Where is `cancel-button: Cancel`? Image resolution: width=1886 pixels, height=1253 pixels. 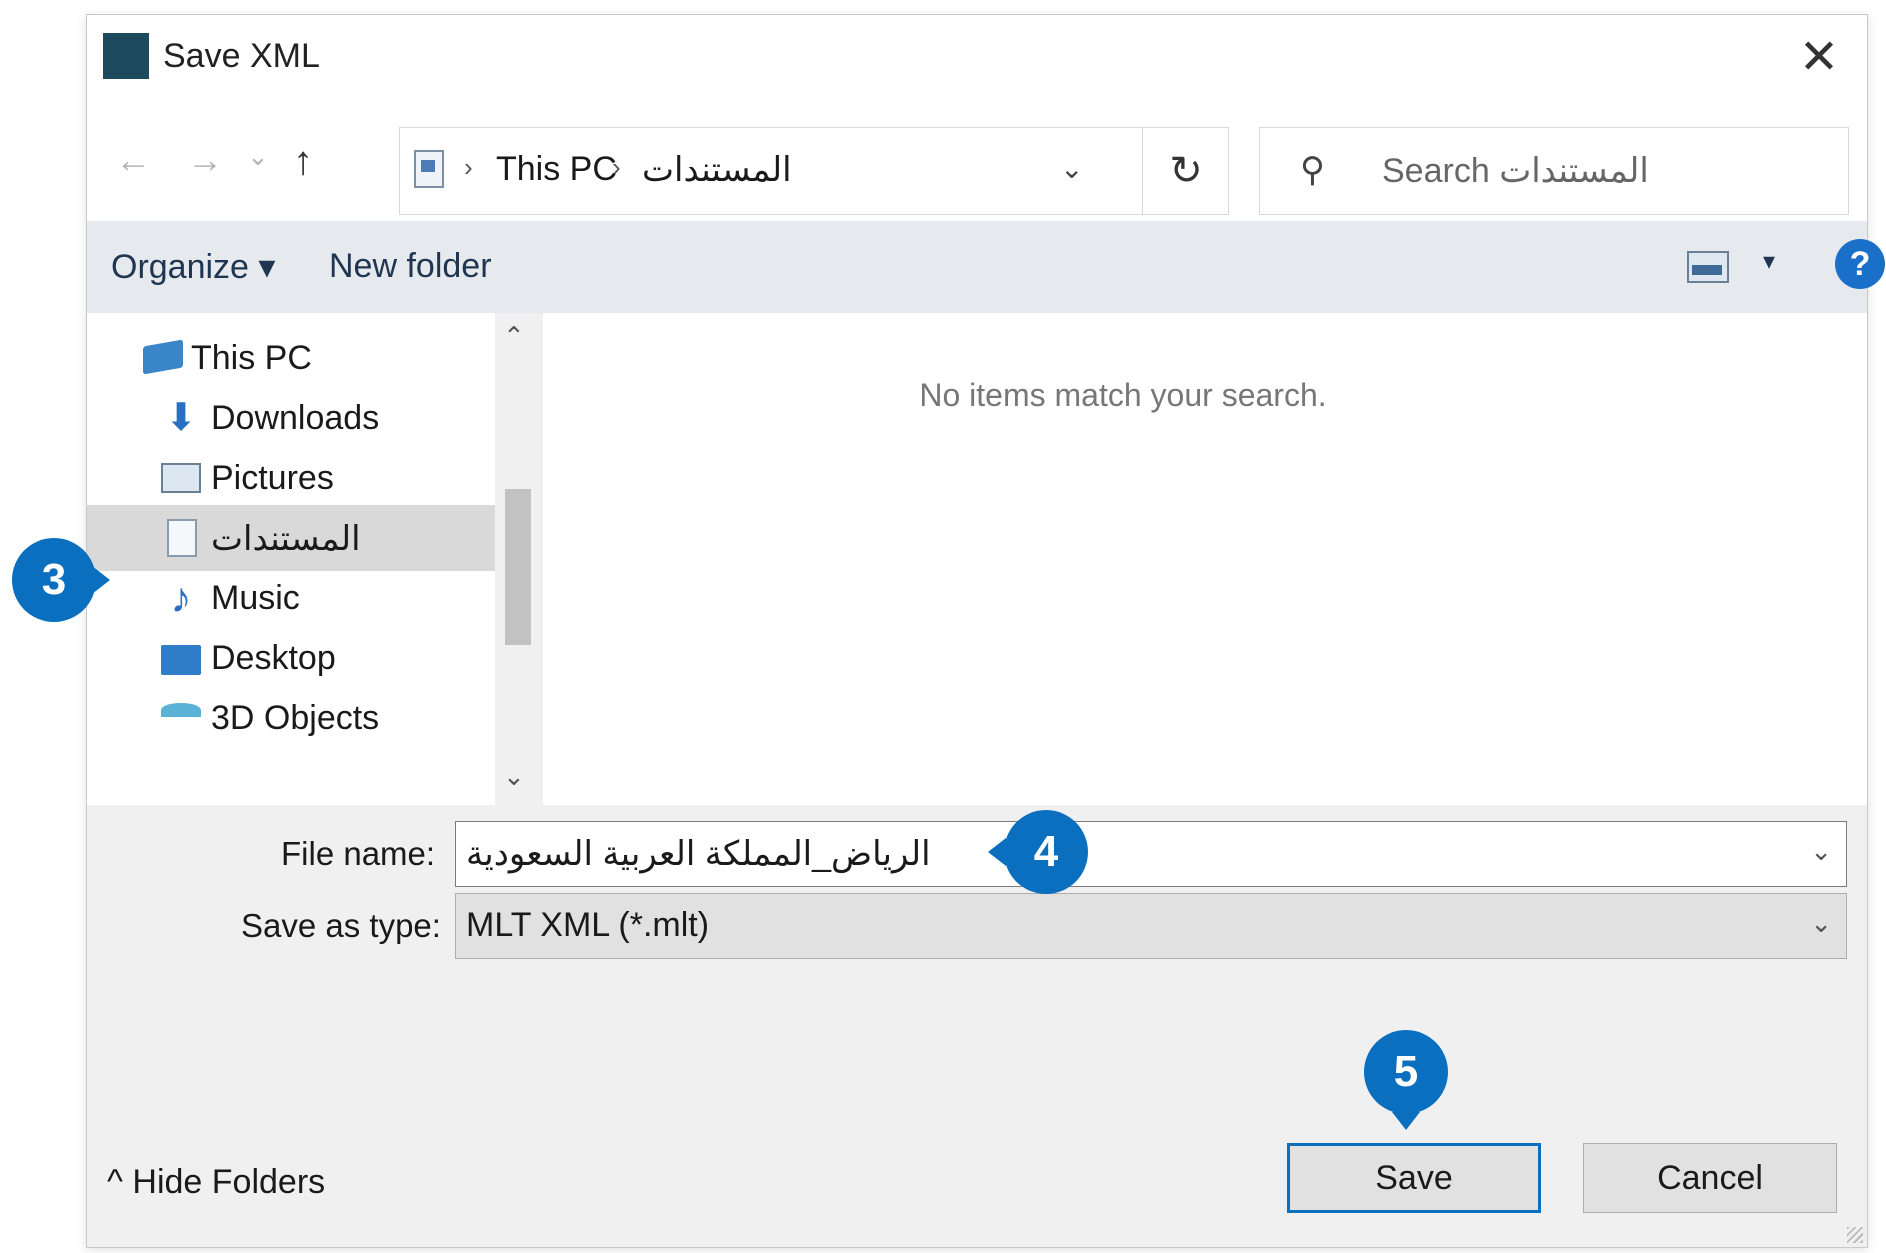
cancel-button: Cancel is located at coordinates (1710, 1178).